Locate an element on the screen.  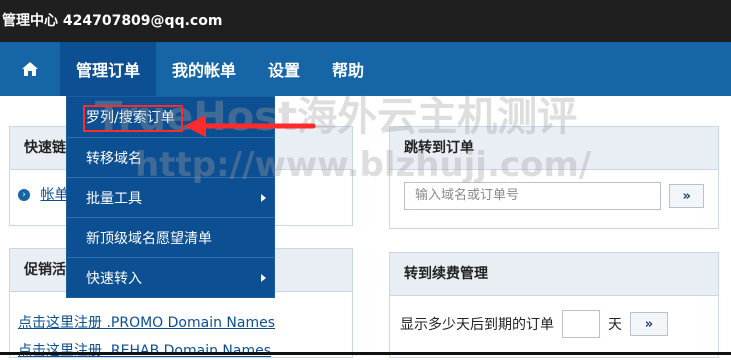
highlight-box is located at coordinates (133, 118).